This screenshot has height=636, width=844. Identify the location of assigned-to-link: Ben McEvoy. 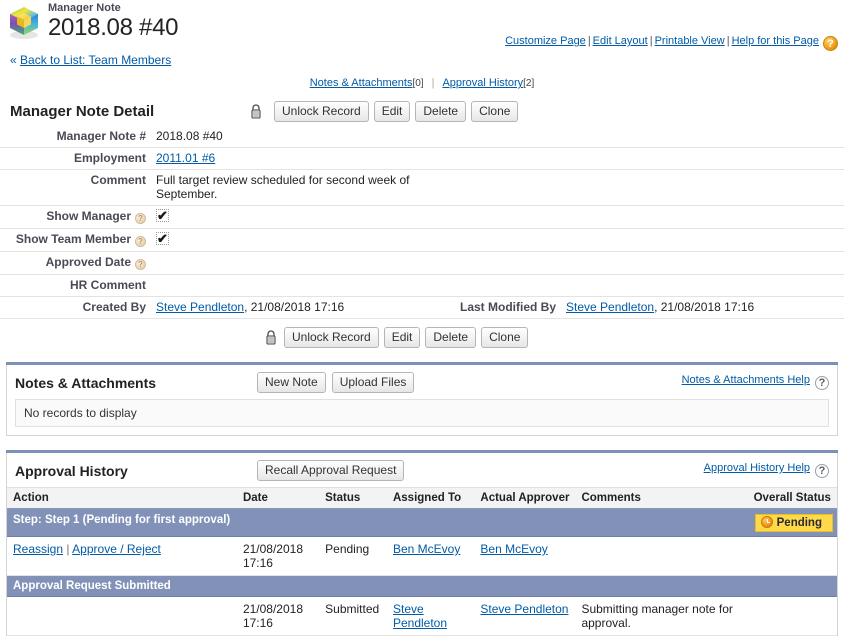
(426, 549).